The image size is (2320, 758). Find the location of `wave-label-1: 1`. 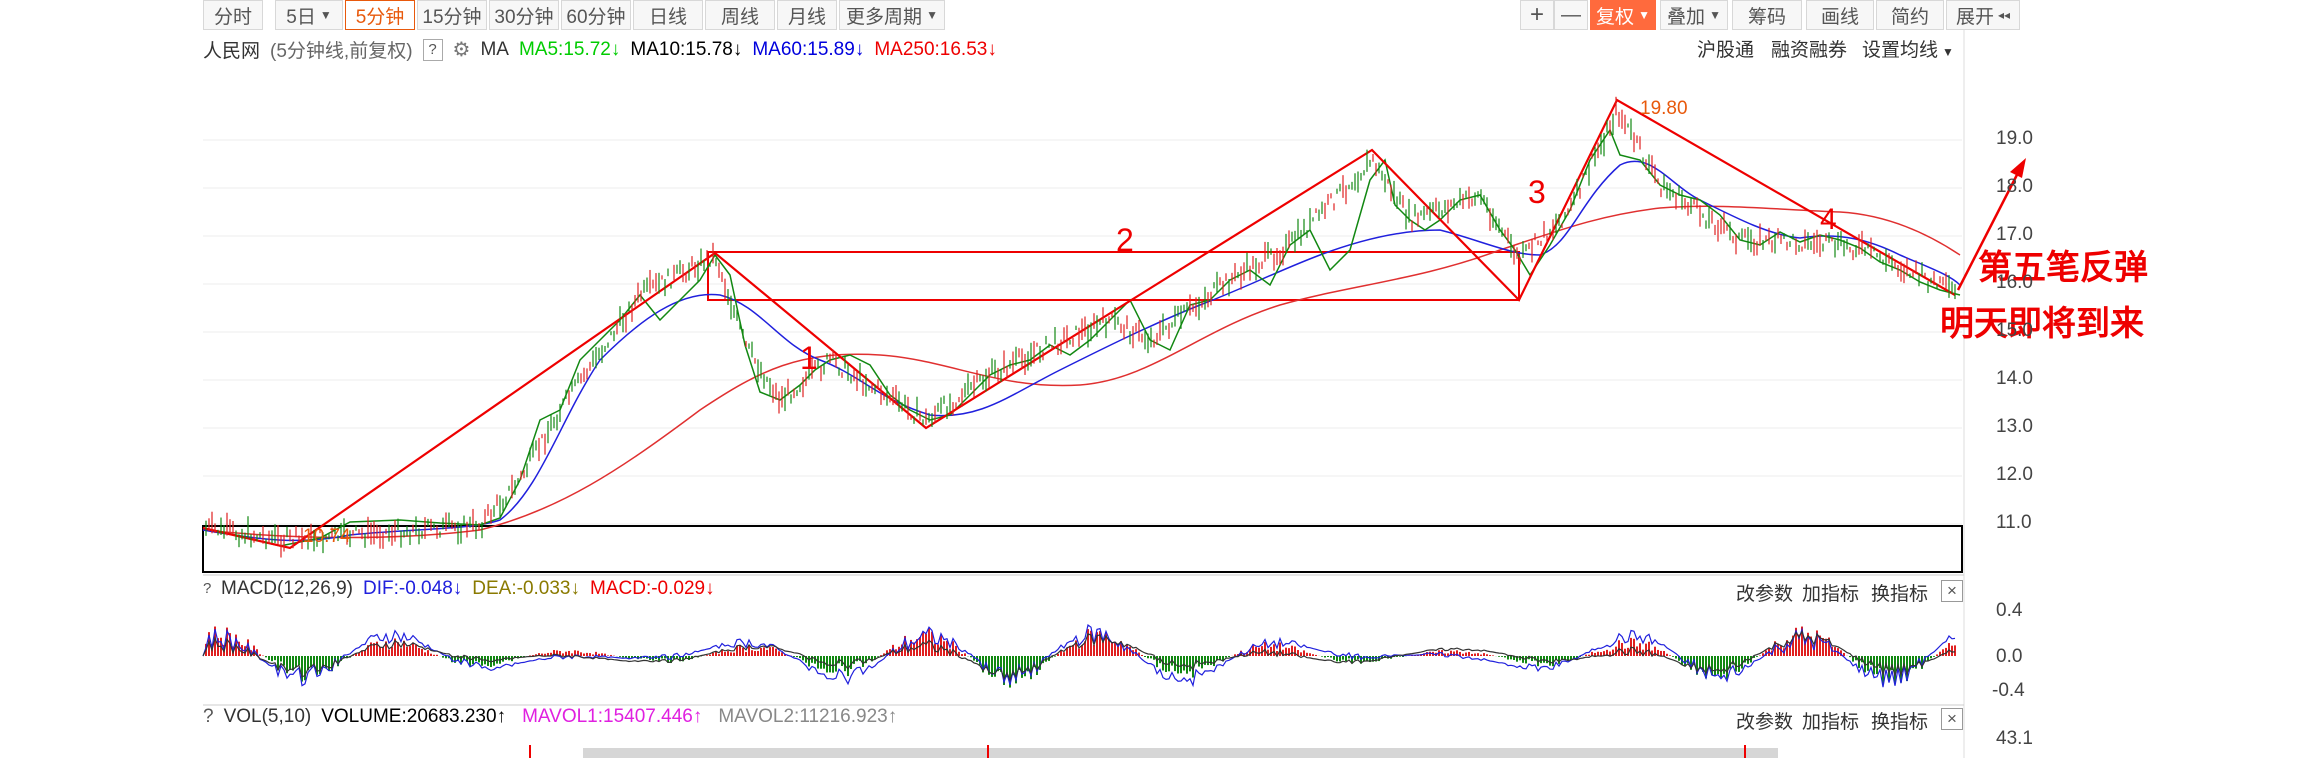

wave-label-1: 1 is located at coordinates (809, 358).